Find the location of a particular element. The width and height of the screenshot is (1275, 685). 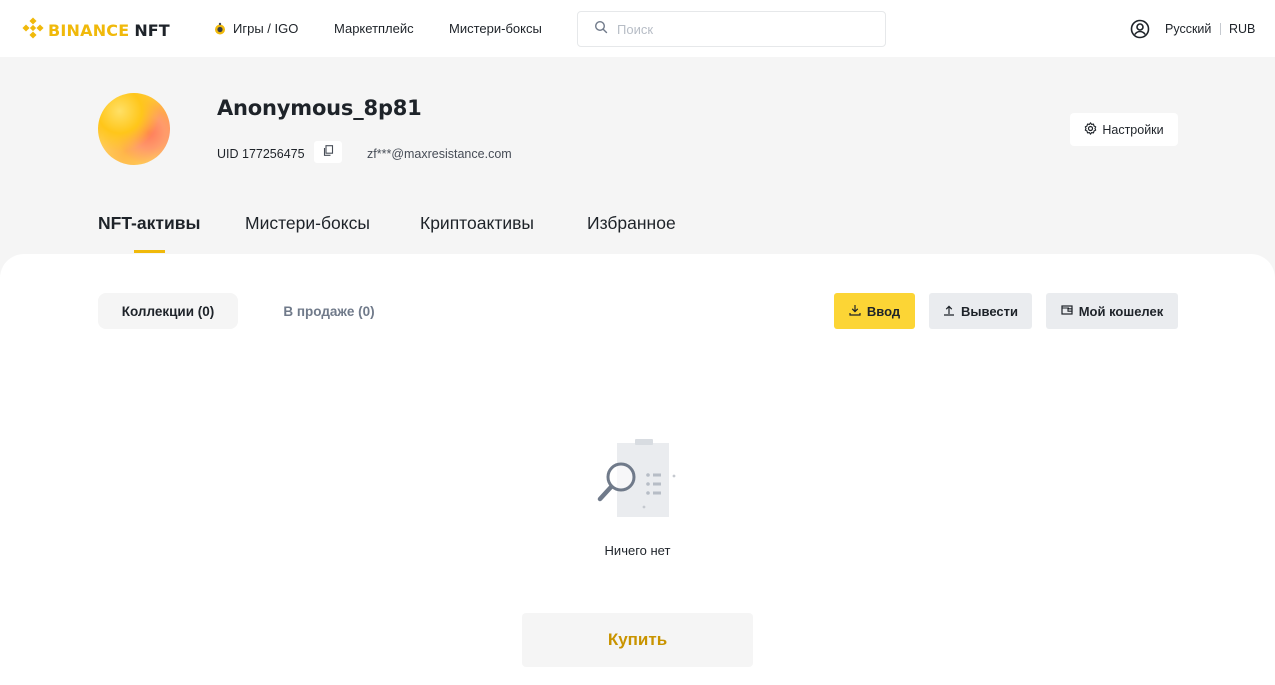

empty-state-text: Ничего нет is located at coordinates (637, 550).